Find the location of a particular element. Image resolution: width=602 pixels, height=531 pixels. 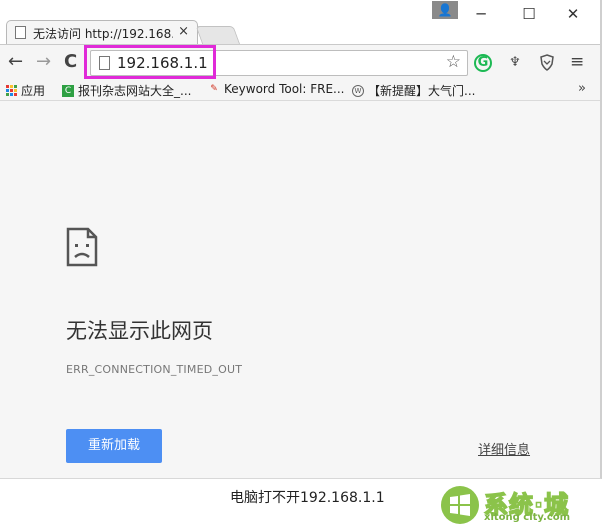

caption-text: 电脑打不开192.168.1.1 is located at coordinates (307, 498).